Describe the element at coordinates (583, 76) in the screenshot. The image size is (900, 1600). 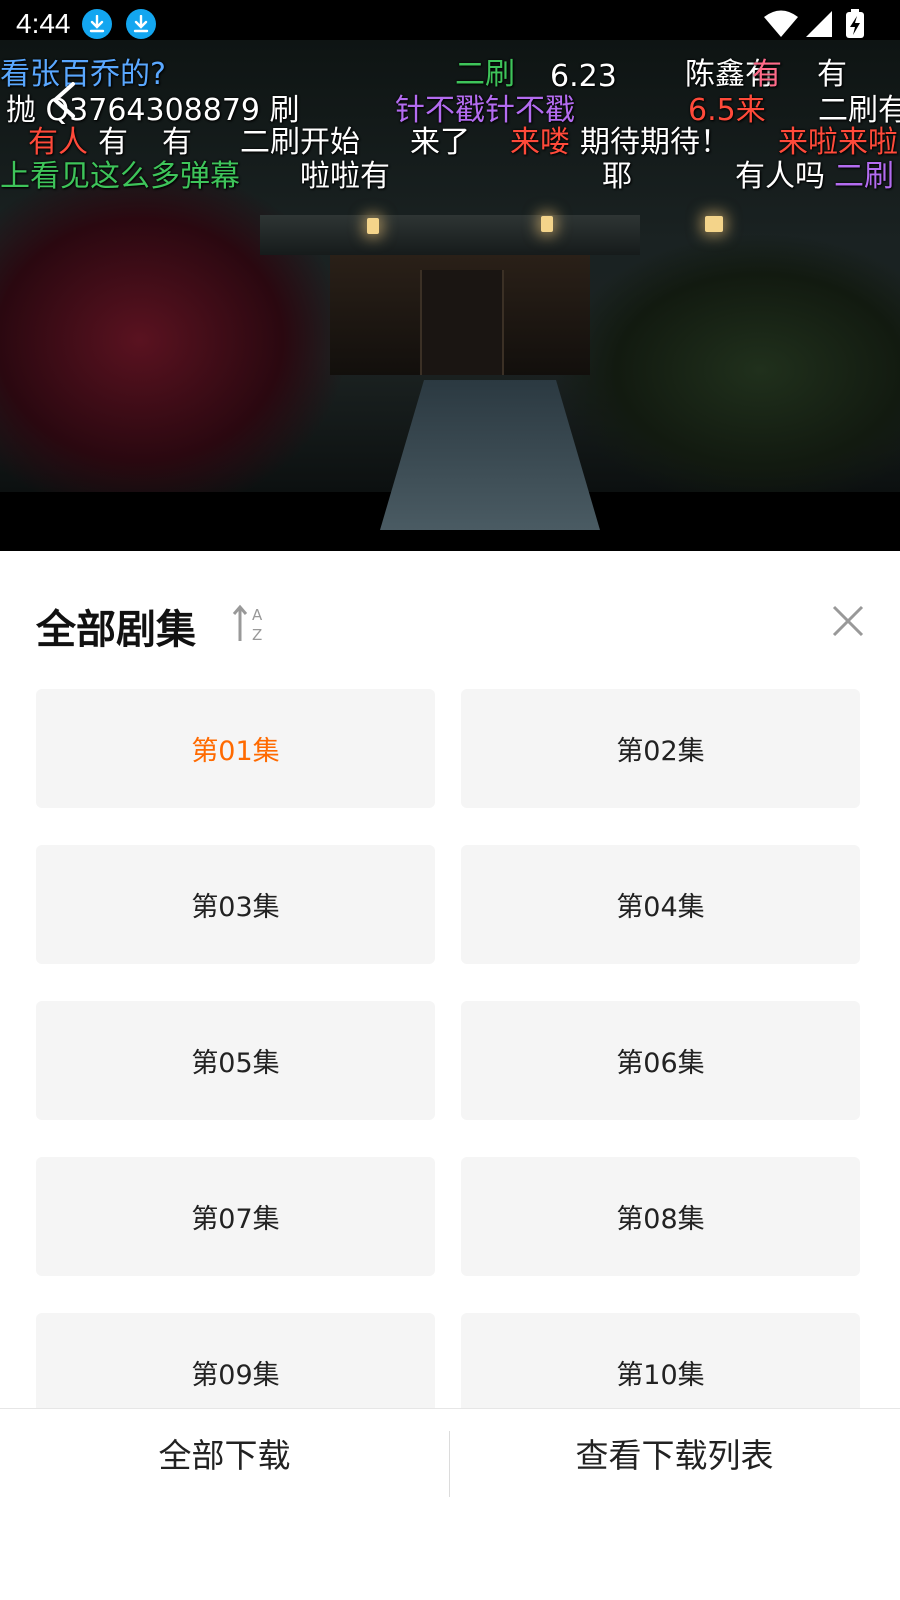
I see `danmaku-comment: 6.23` at that location.